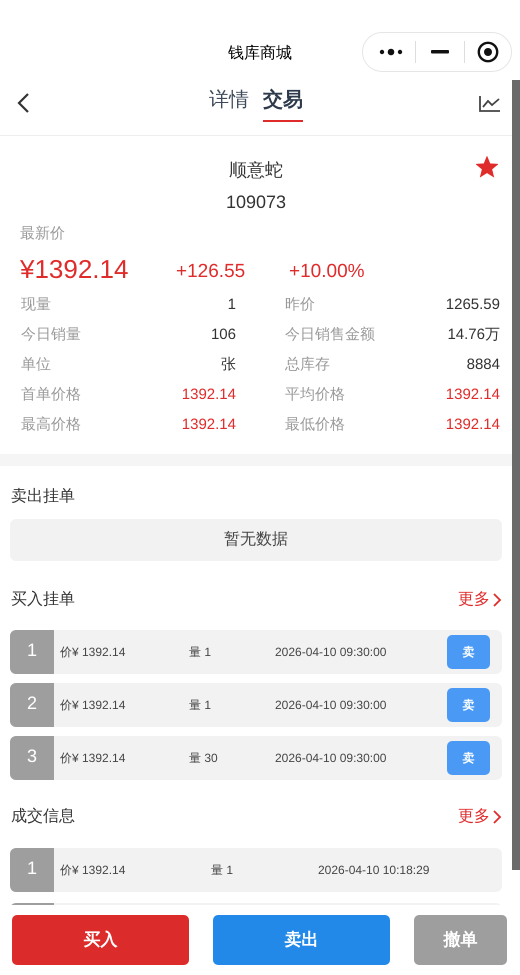 The width and height of the screenshot is (520, 975). What do you see at coordinates (374, 870) in the screenshot?
I see `order-time: 2026-04-10 10:18:29` at bounding box center [374, 870].